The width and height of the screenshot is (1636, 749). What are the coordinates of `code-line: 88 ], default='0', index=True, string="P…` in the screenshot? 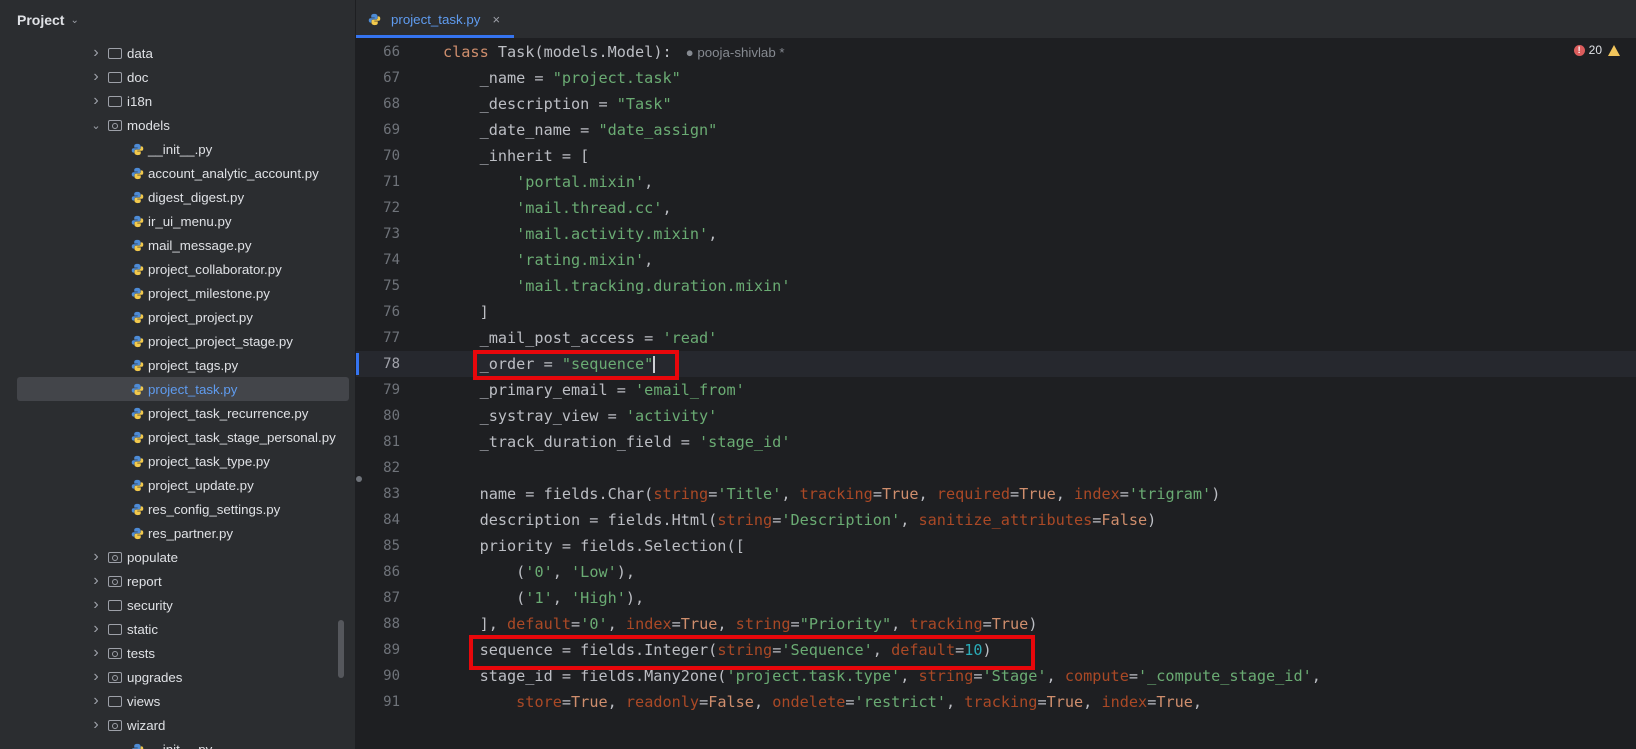 It's located at (996, 624).